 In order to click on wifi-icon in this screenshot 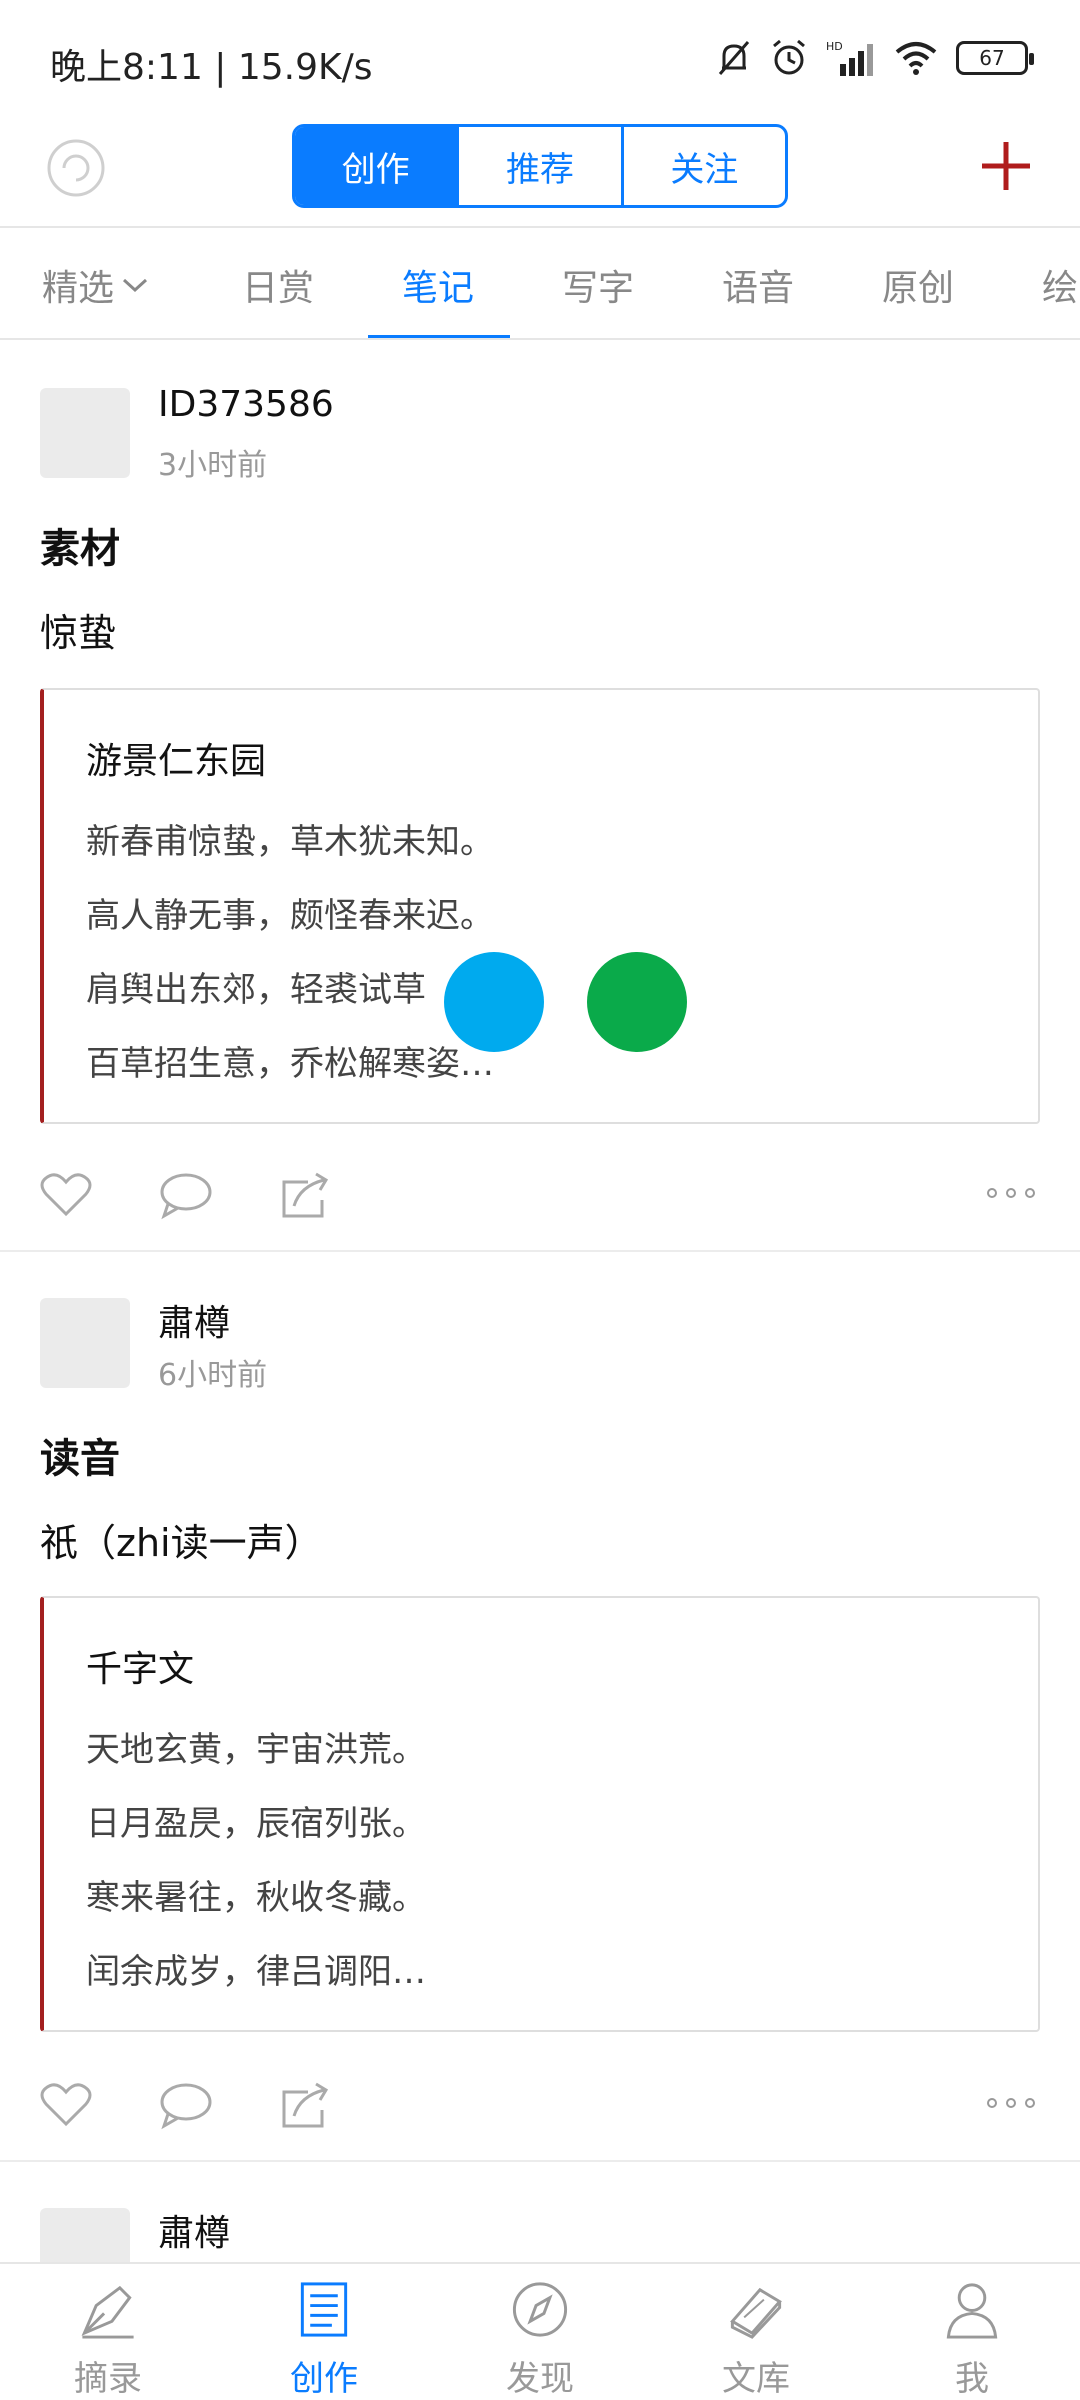, I will do `click(916, 58)`.